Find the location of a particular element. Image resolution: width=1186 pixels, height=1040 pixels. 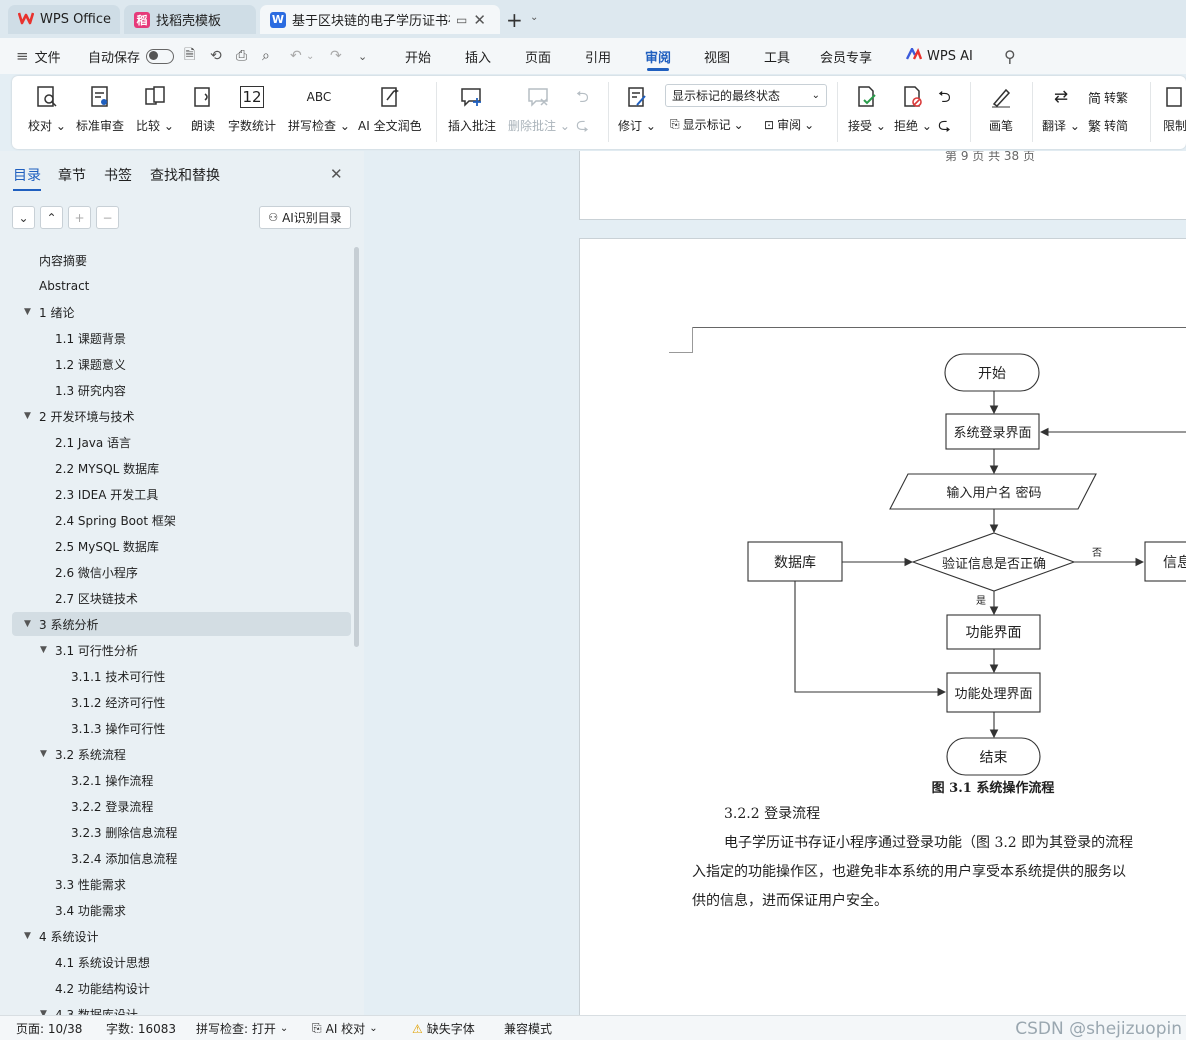

expand-down-icon: ⌄ is located at coordinates (23, 217).